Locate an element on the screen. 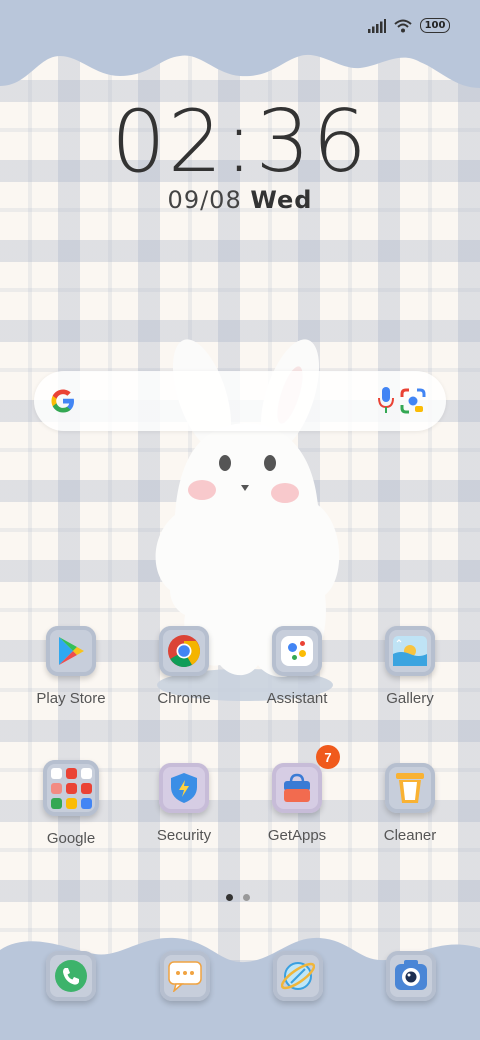 This screenshot has width=480, height=1040. battery-indicator: 100 is located at coordinates (435, 25).